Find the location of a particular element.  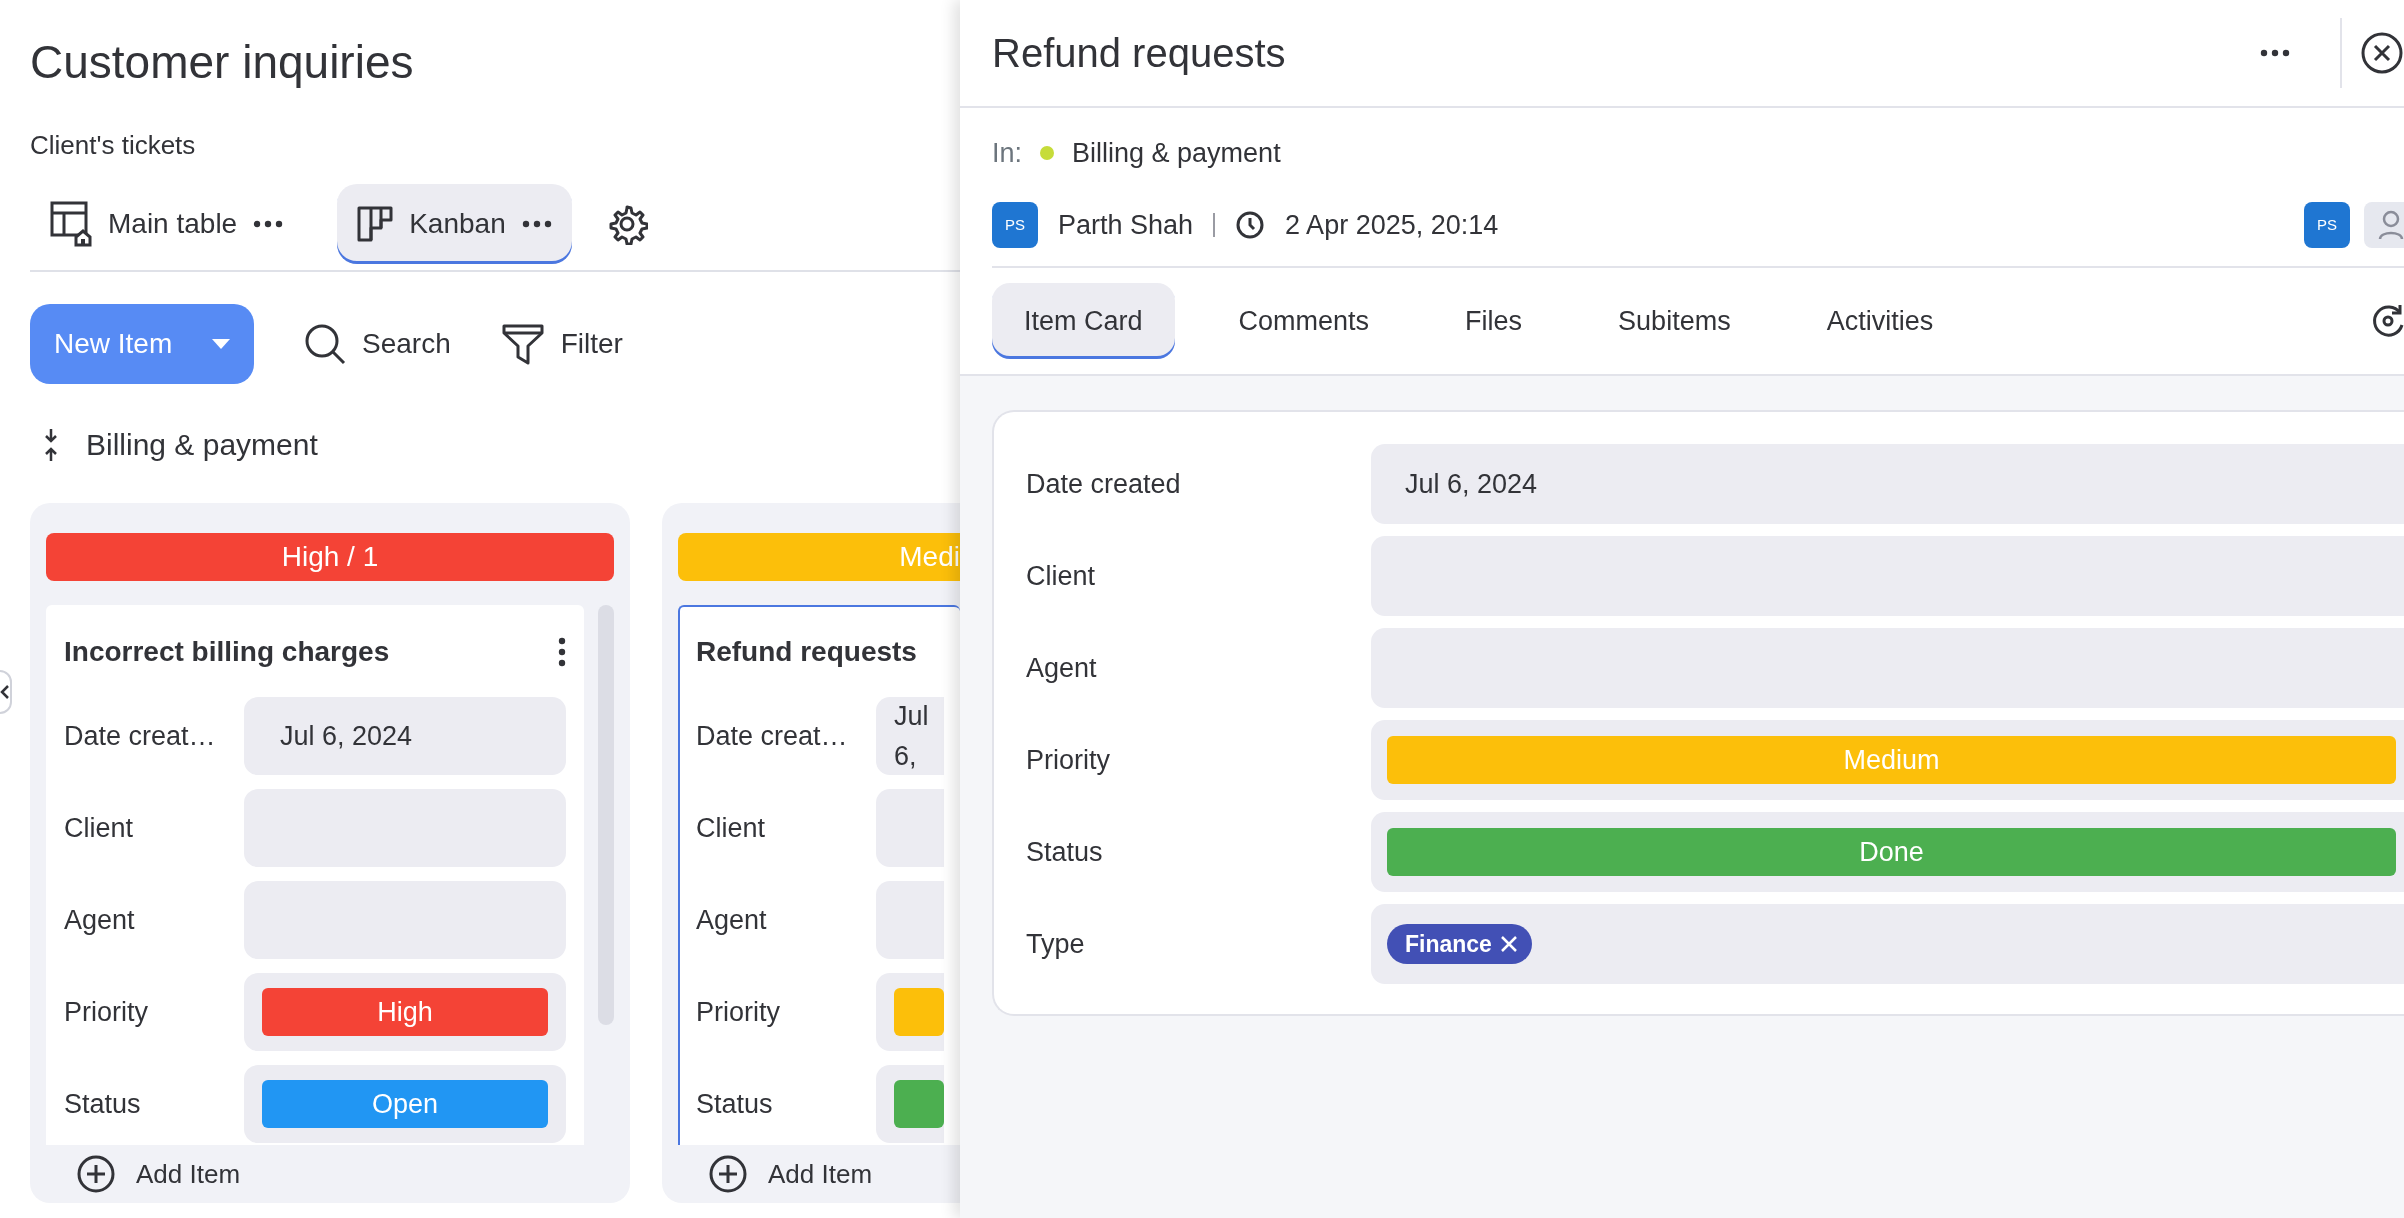

field-value: Jul 6, is located at coordinates (910, 736).